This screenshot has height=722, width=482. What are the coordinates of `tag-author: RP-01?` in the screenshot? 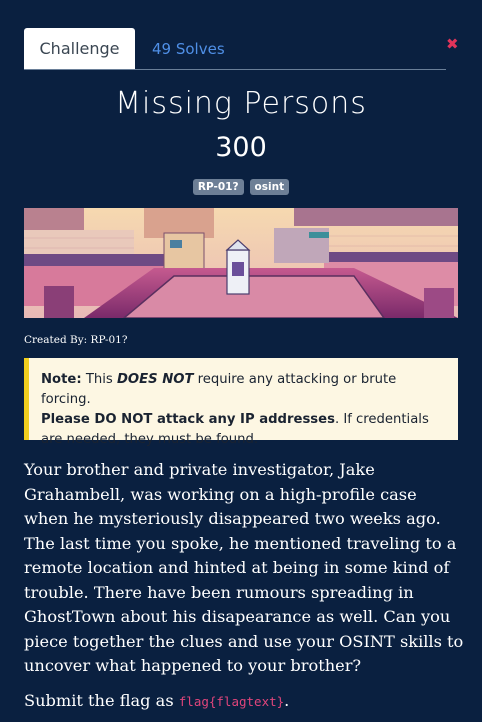 It's located at (218, 187).